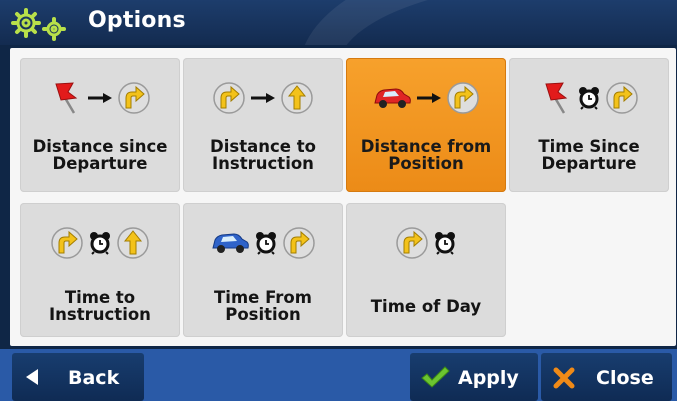  What do you see at coordinates (32, 377) in the screenshot?
I see `back-arrow-icon` at bounding box center [32, 377].